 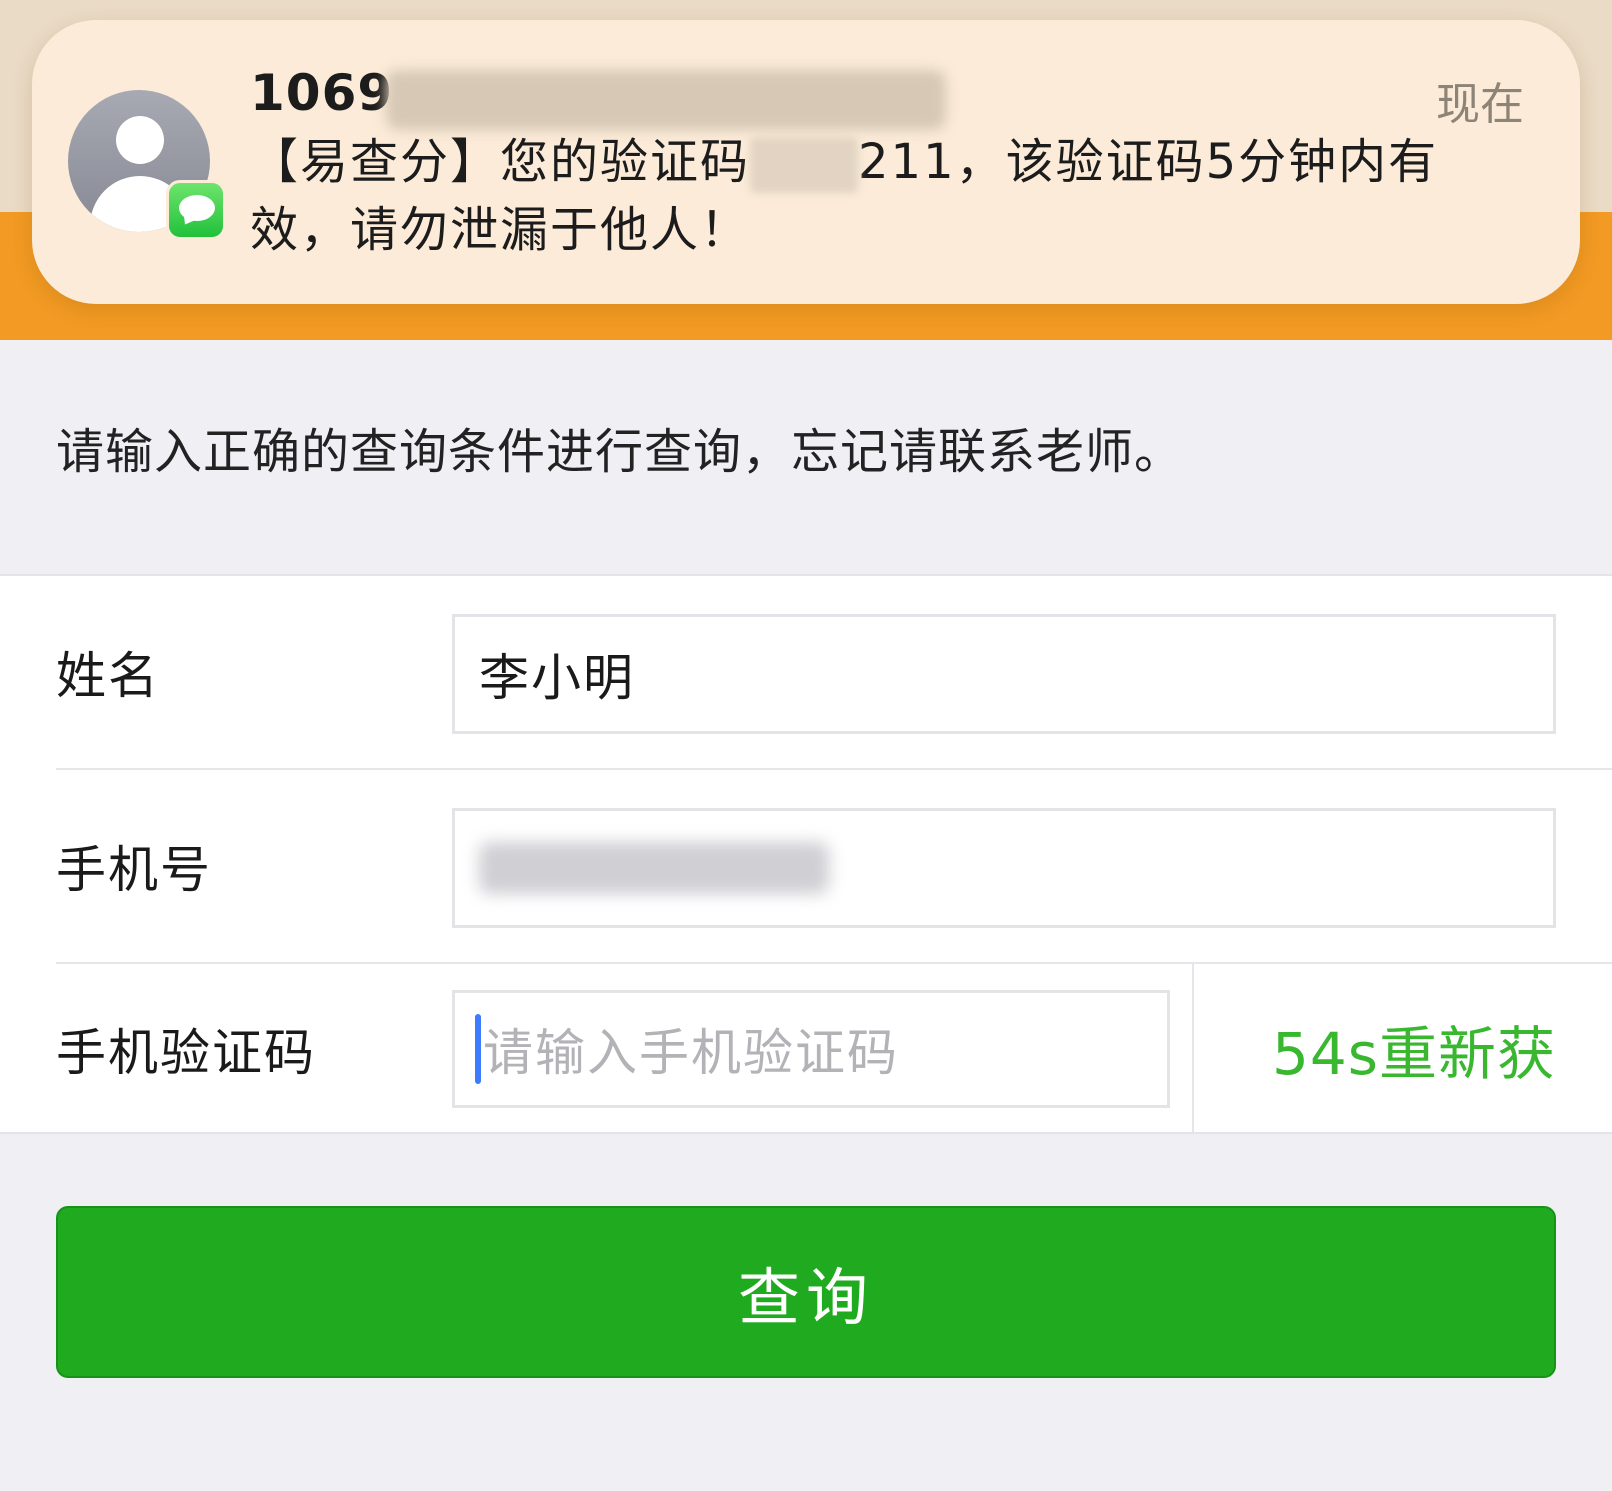 I want to click on query-hint: 请输入正确的查询条件进行查询，忘记请联系老师。, so click(x=620, y=452).